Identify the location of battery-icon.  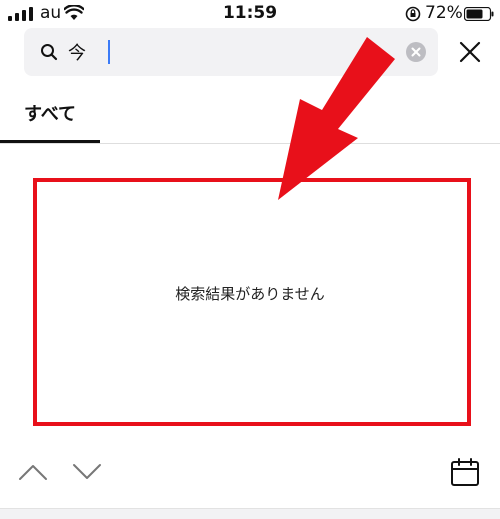
(479, 14).